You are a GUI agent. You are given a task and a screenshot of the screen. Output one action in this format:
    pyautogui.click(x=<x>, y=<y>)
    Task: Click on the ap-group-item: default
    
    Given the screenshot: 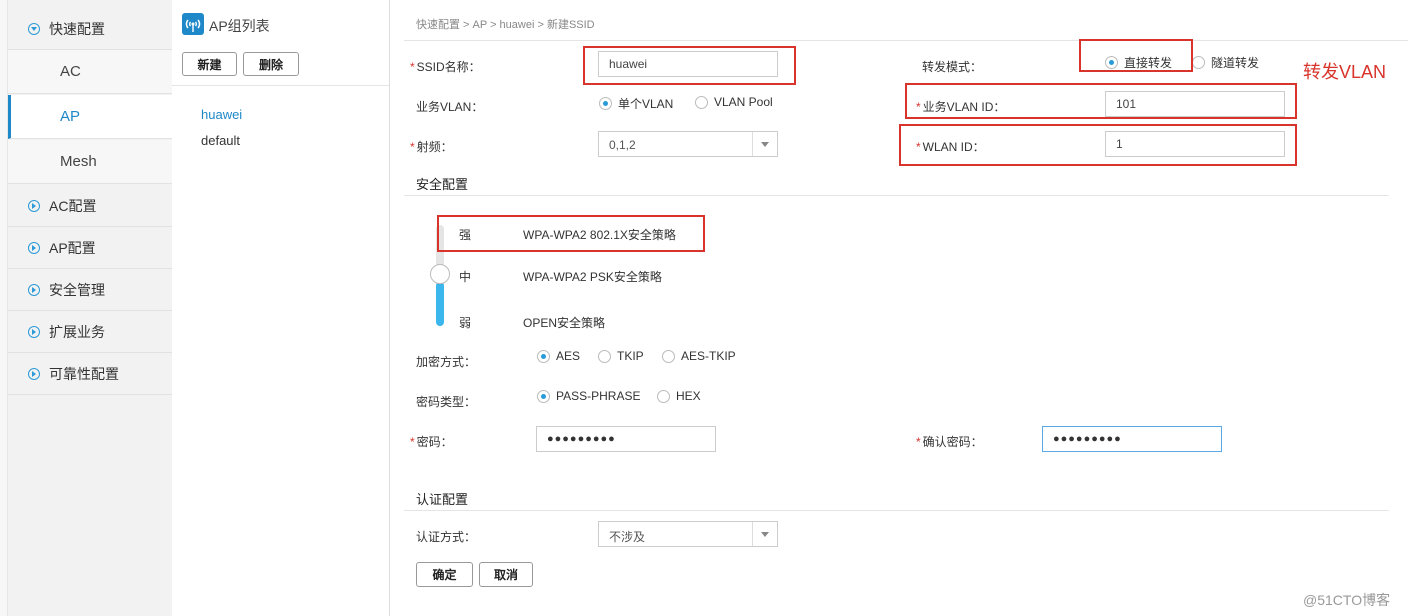 What is the action you would take?
    pyautogui.click(x=220, y=140)
    